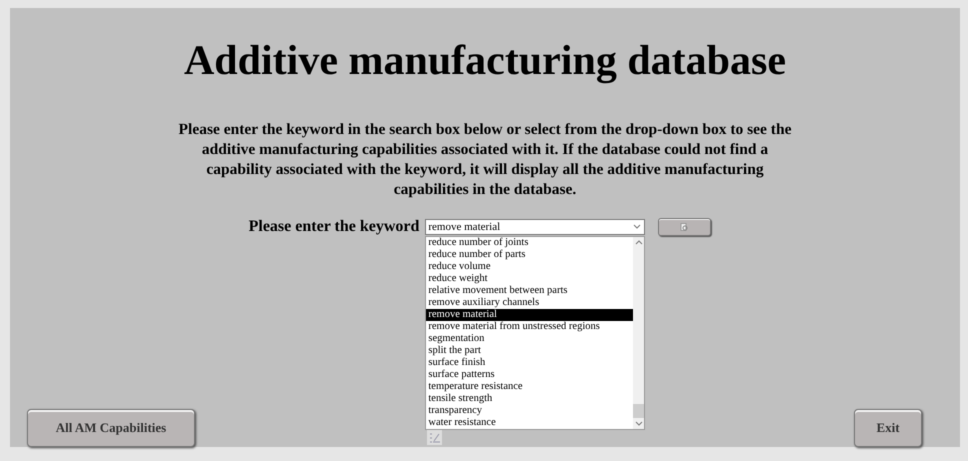 Image resolution: width=968 pixels, height=461 pixels. What do you see at coordinates (638, 411) in the screenshot?
I see `scrollbar-thumb` at bounding box center [638, 411].